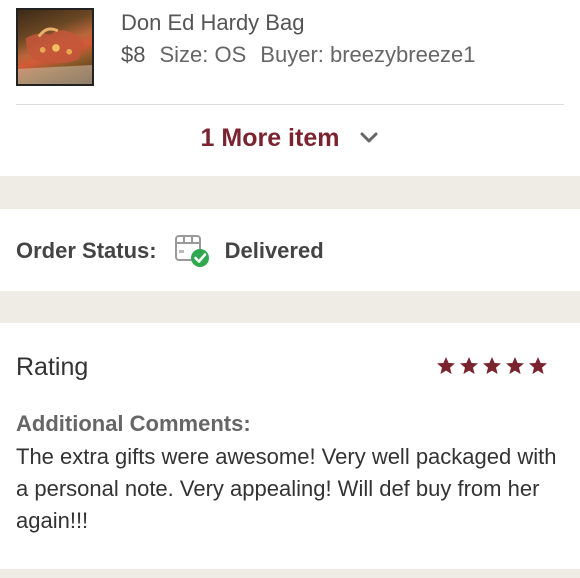 Image resolution: width=580 pixels, height=578 pixels. Describe the element at coordinates (274, 250) in the screenshot. I see `order-status-value: Delivered` at that location.